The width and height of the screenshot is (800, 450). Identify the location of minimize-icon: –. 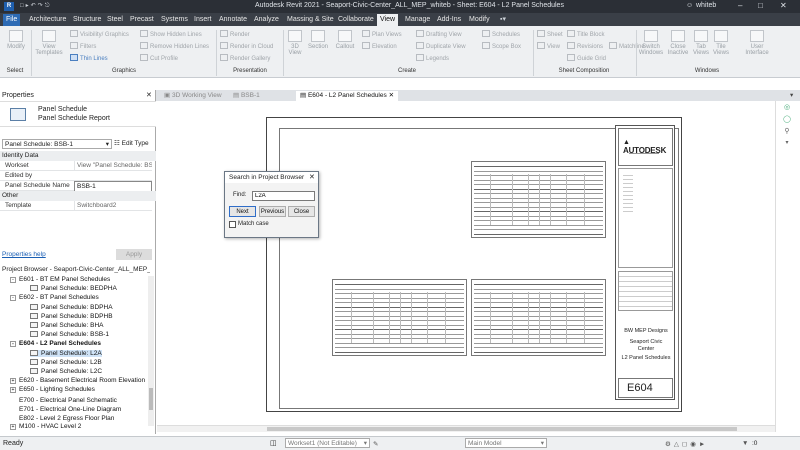
(740, 5).